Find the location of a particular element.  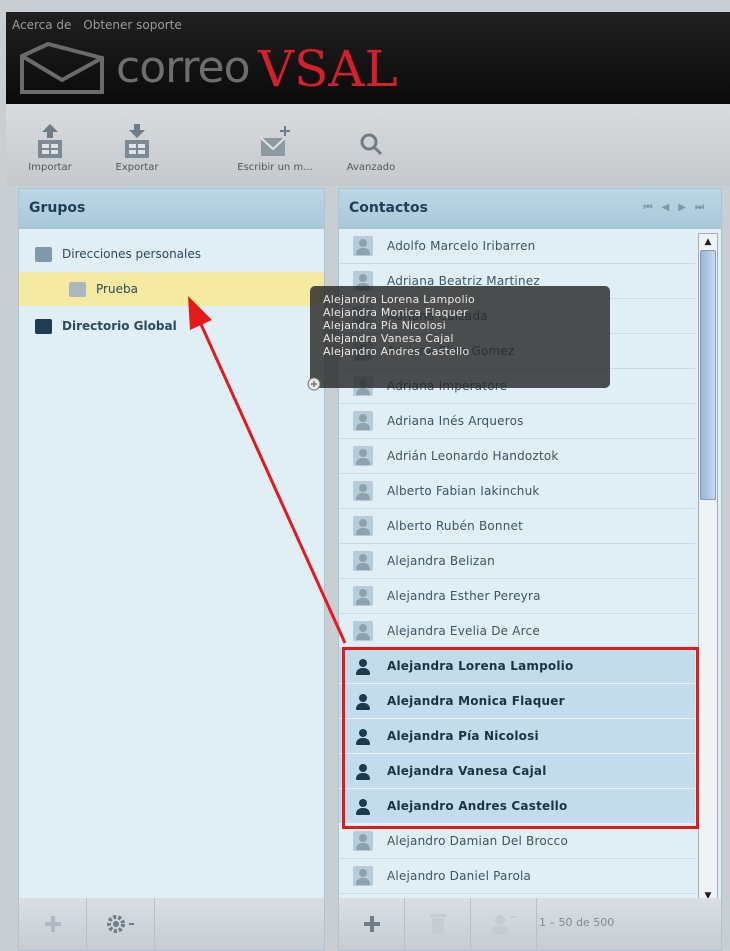

contact-row: Alberto Rubén Bonnet is located at coordinates (517, 526).